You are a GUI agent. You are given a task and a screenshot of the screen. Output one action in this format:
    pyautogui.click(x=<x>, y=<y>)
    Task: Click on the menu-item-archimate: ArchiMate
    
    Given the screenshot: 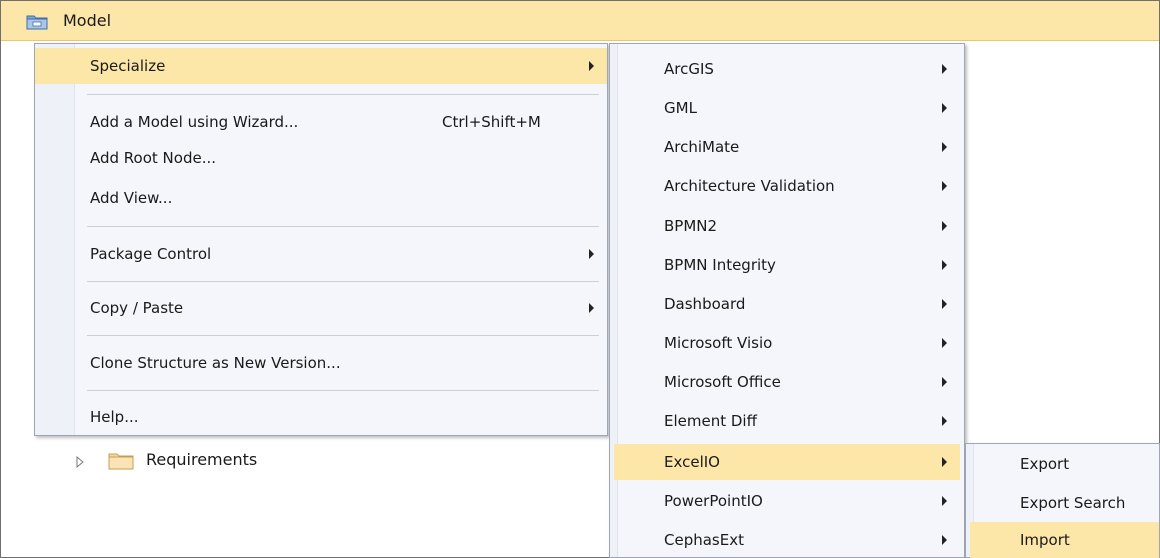 What is the action you would take?
    pyautogui.click(x=787, y=147)
    